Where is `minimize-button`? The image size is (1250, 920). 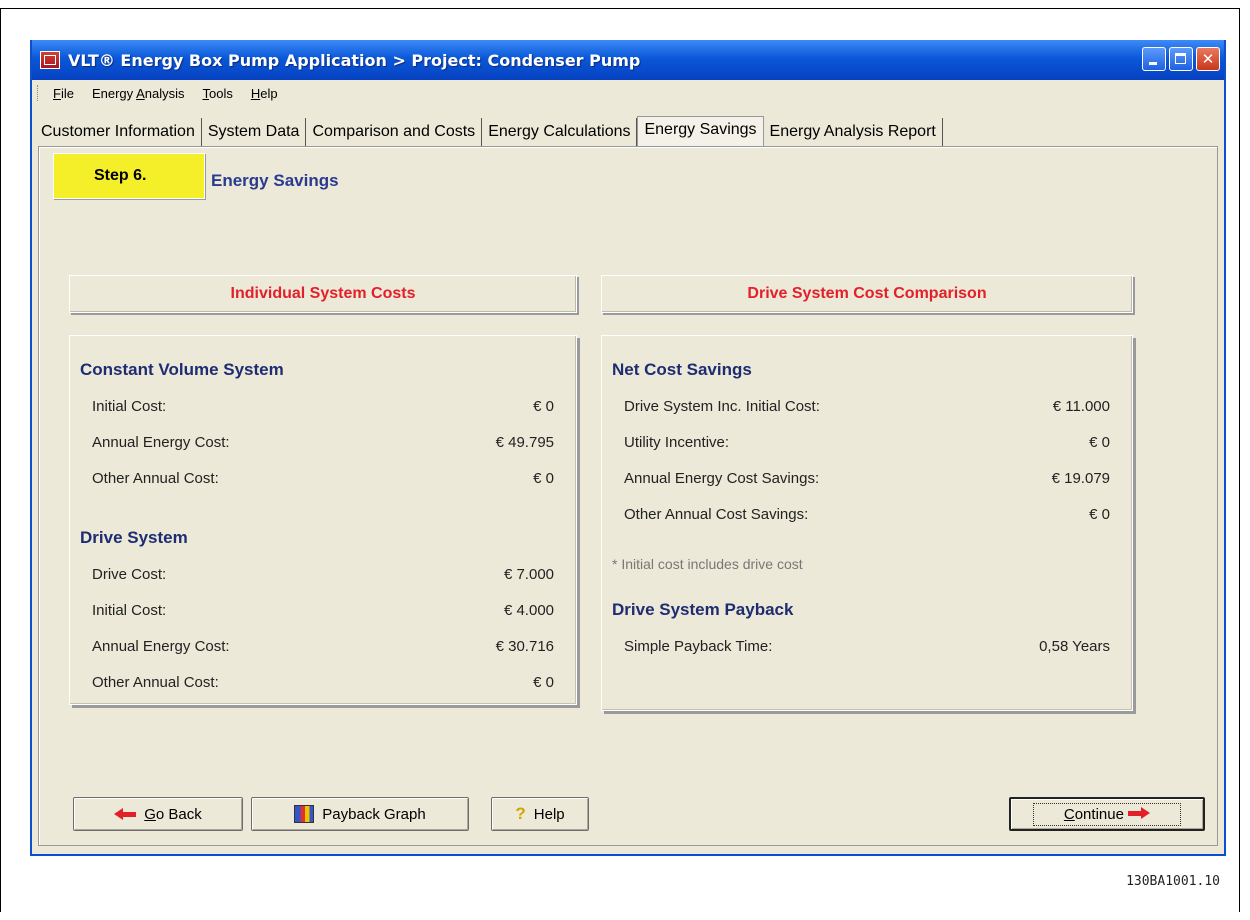
minimize-button is located at coordinates (1154, 59).